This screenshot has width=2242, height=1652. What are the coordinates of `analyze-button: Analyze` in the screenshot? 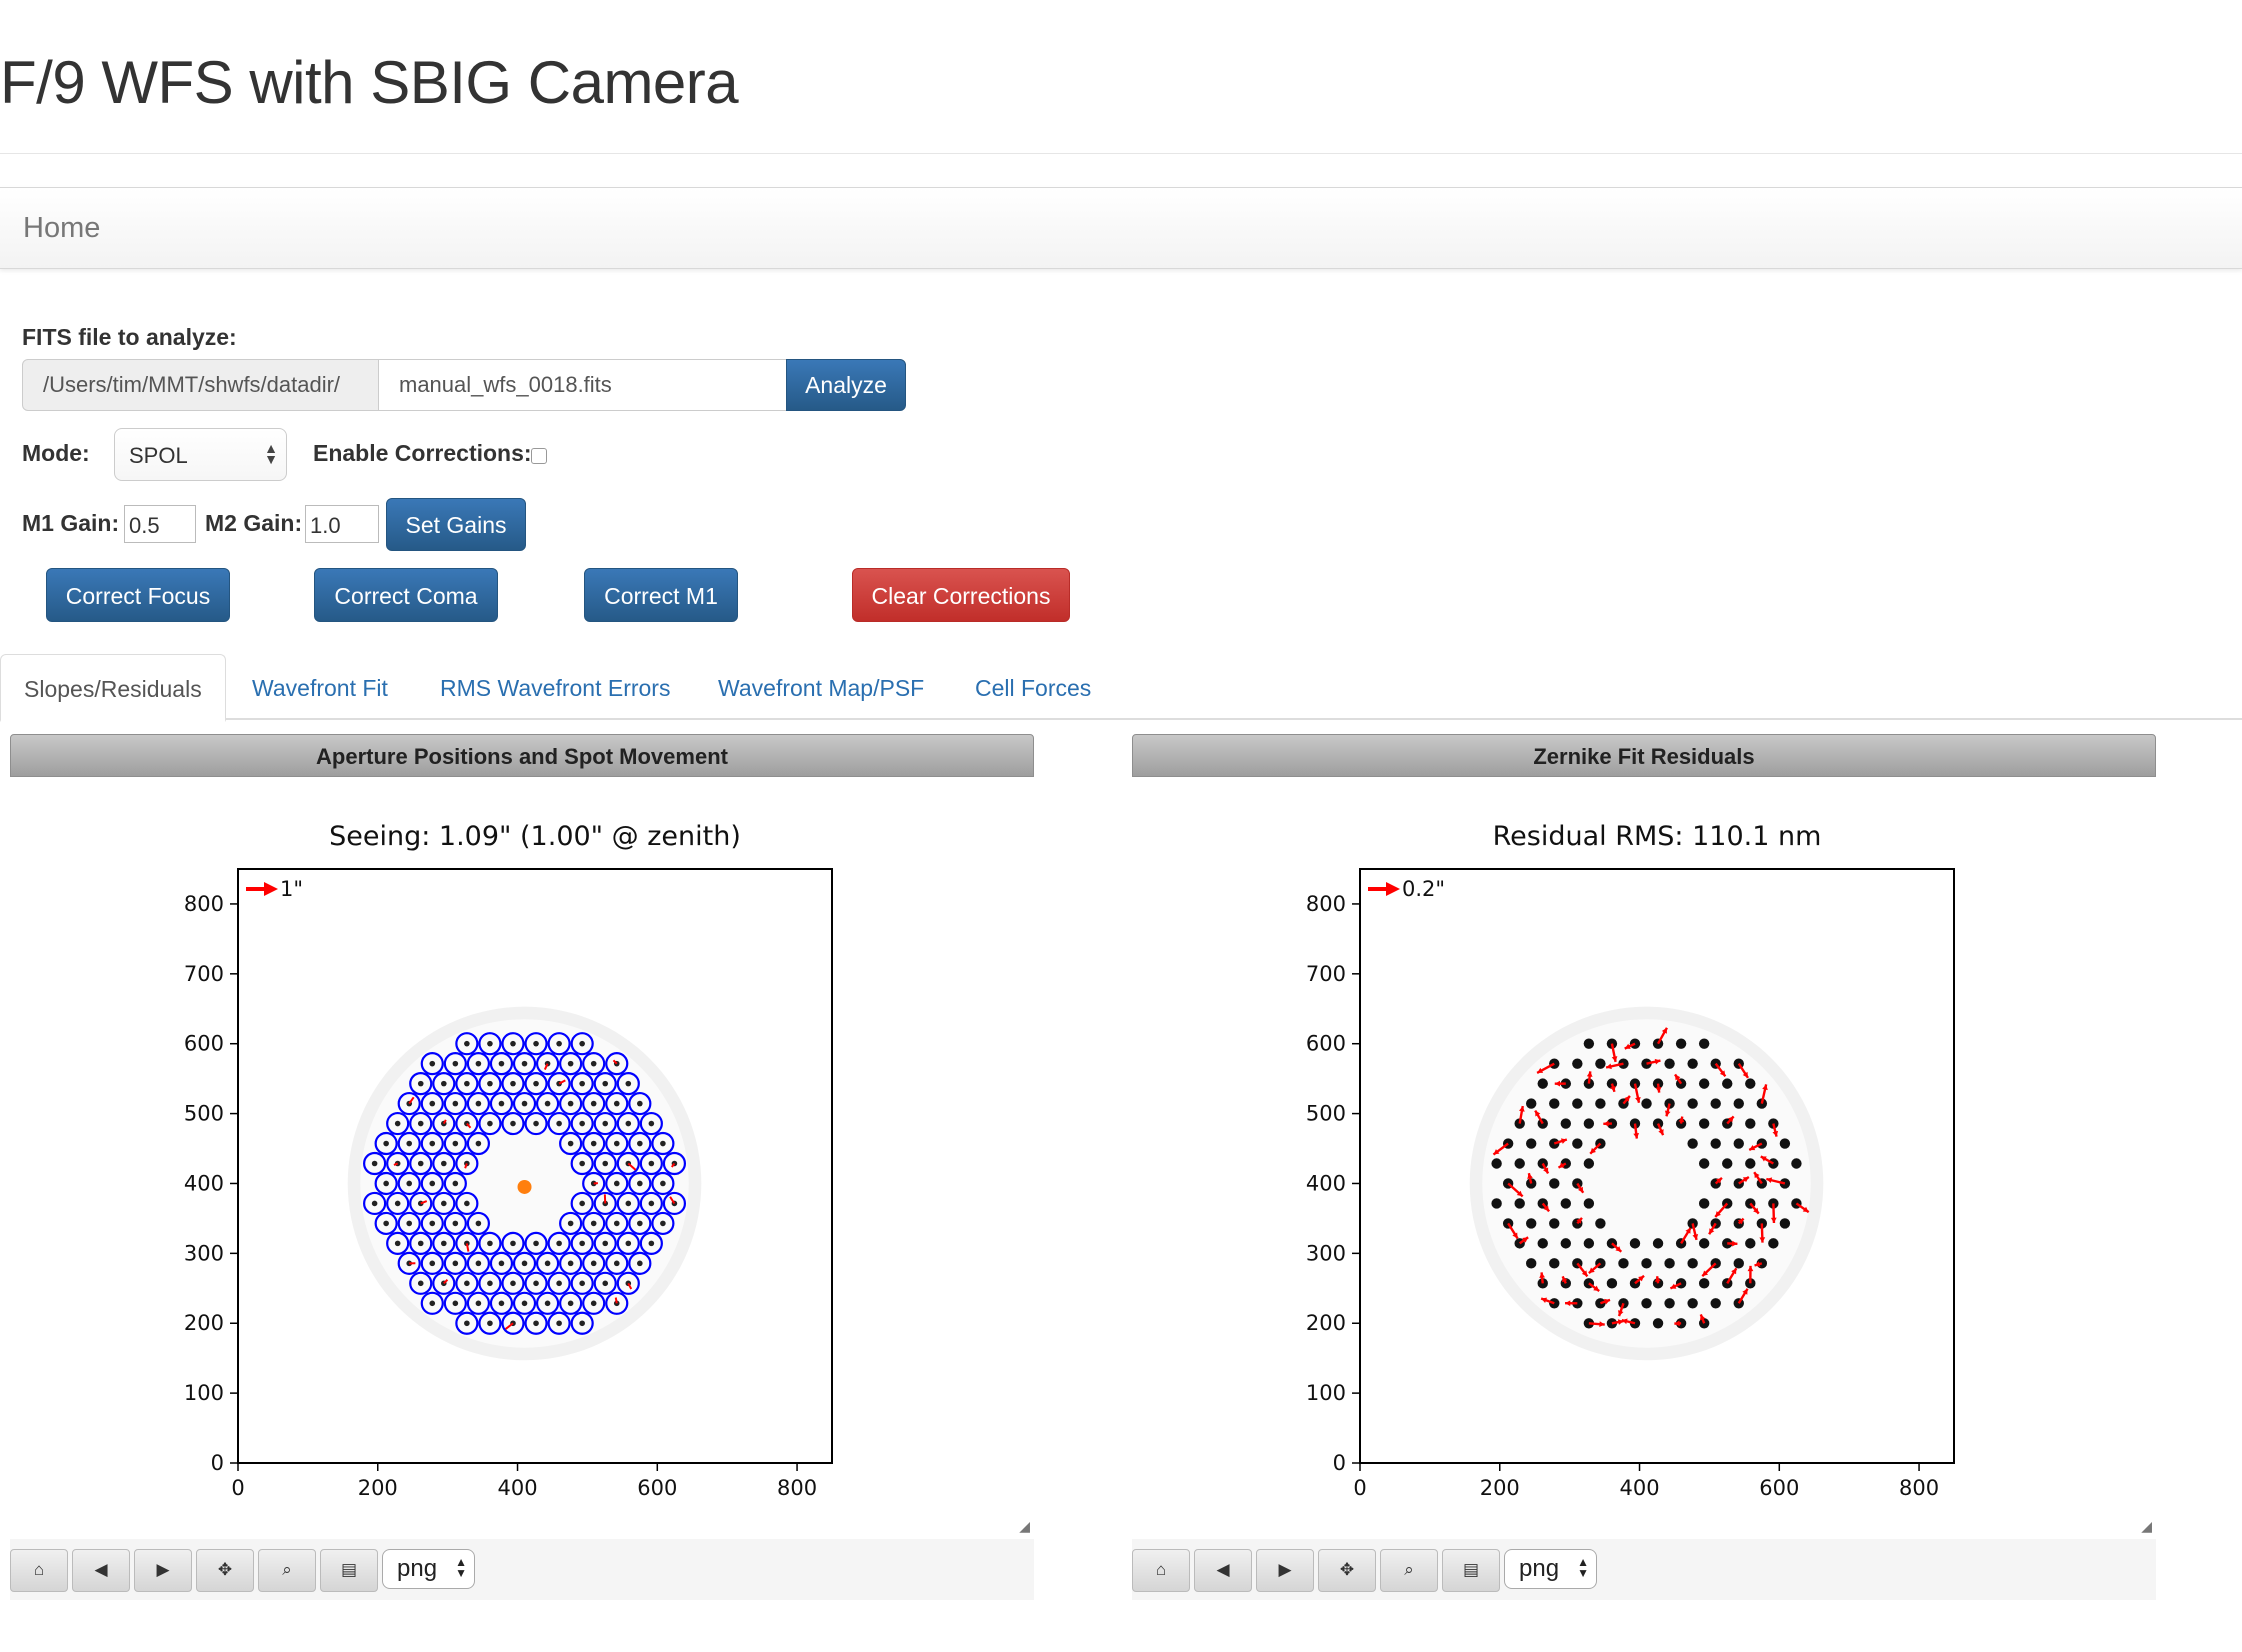 It's located at (846, 385).